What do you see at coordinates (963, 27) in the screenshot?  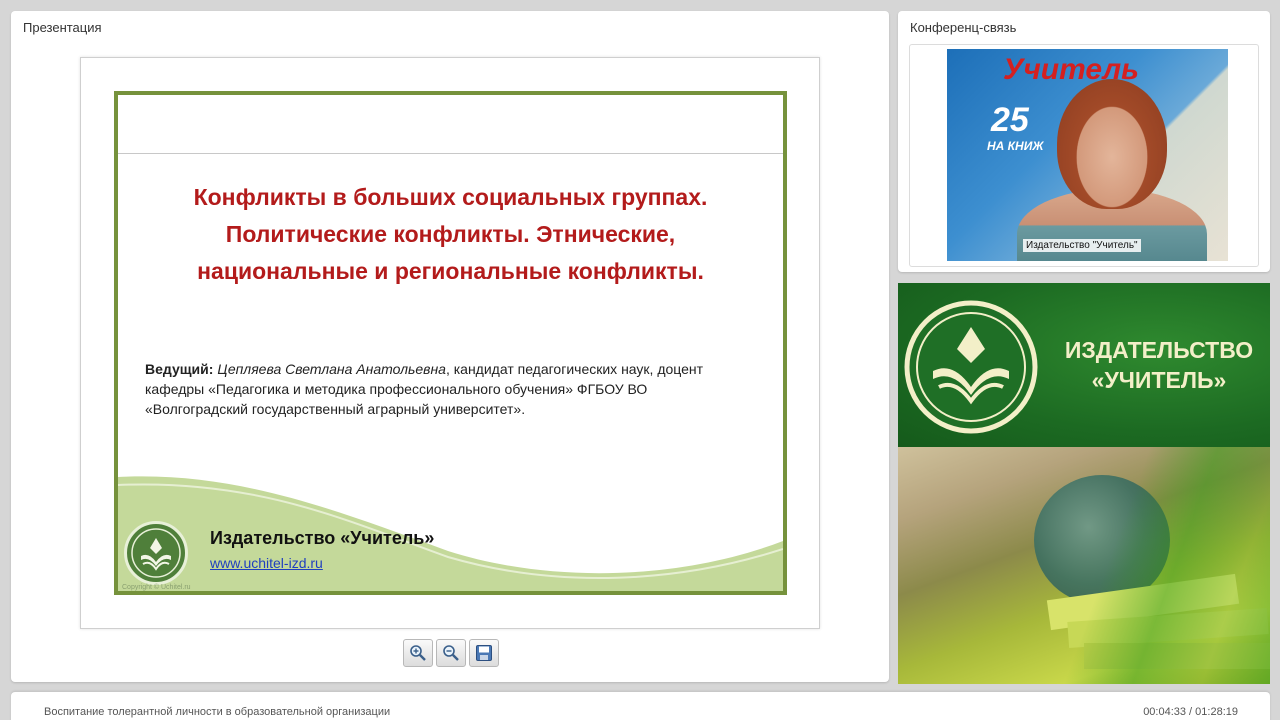 I see `conference-panel-title: Конференц-связь` at bounding box center [963, 27].